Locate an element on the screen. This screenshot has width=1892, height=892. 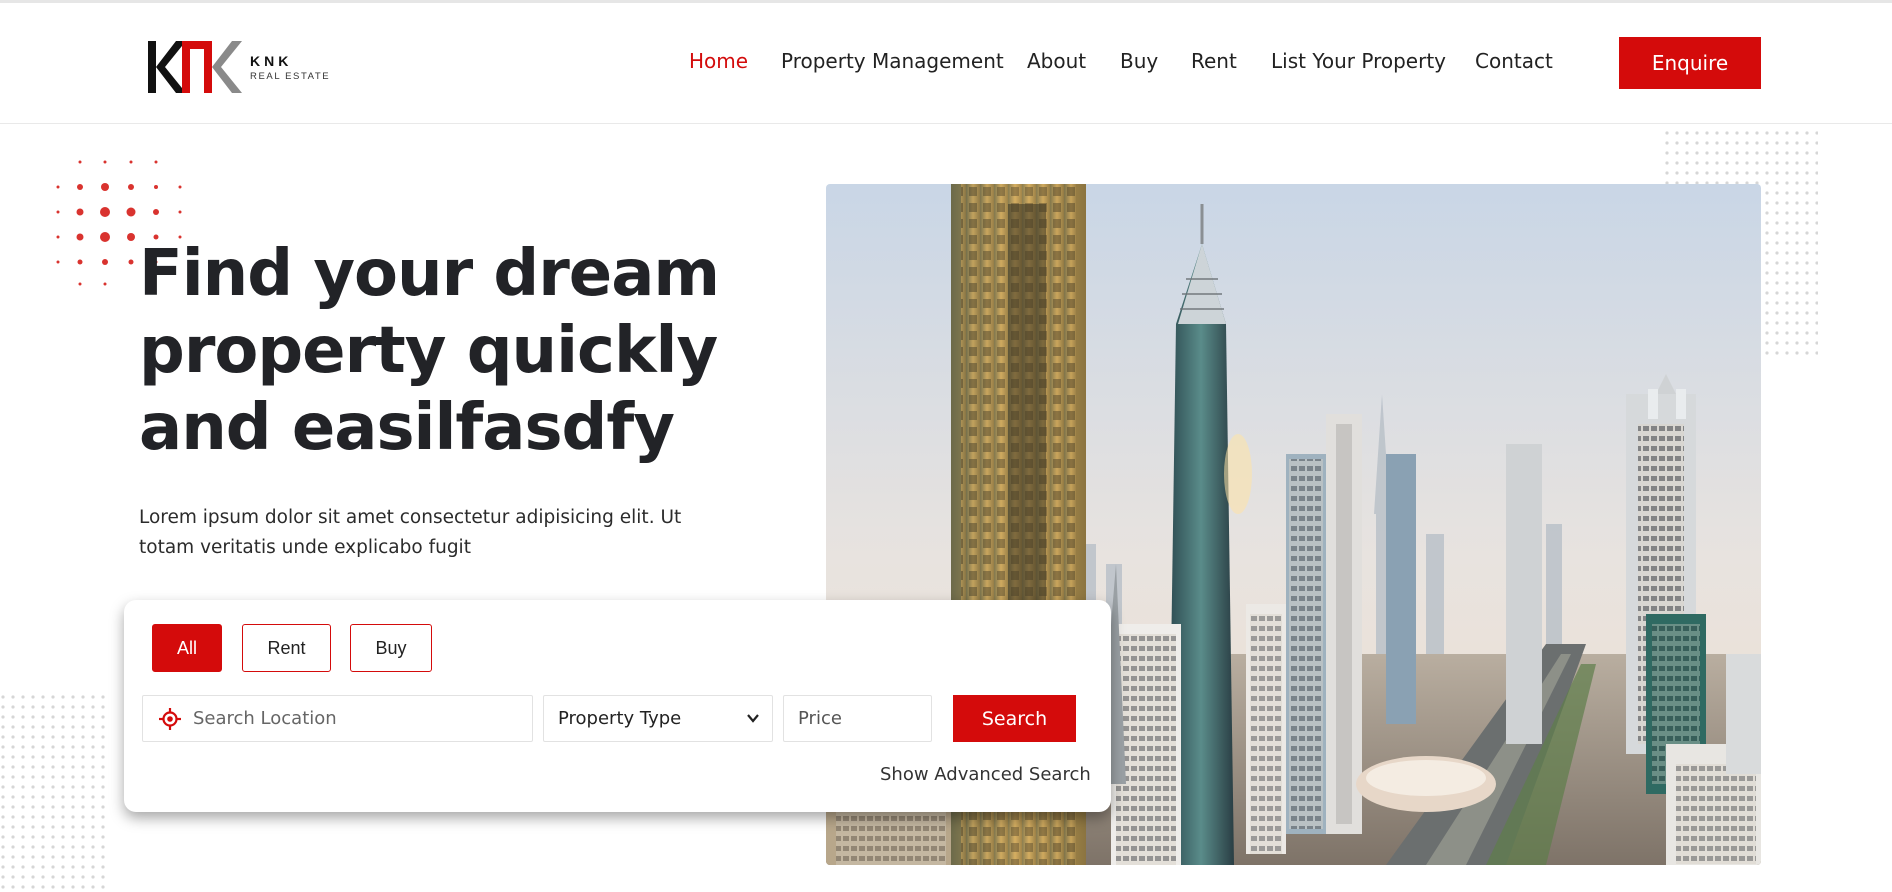
knk-logo: KNK REAL ESTATE is located at coordinates (241, 67).